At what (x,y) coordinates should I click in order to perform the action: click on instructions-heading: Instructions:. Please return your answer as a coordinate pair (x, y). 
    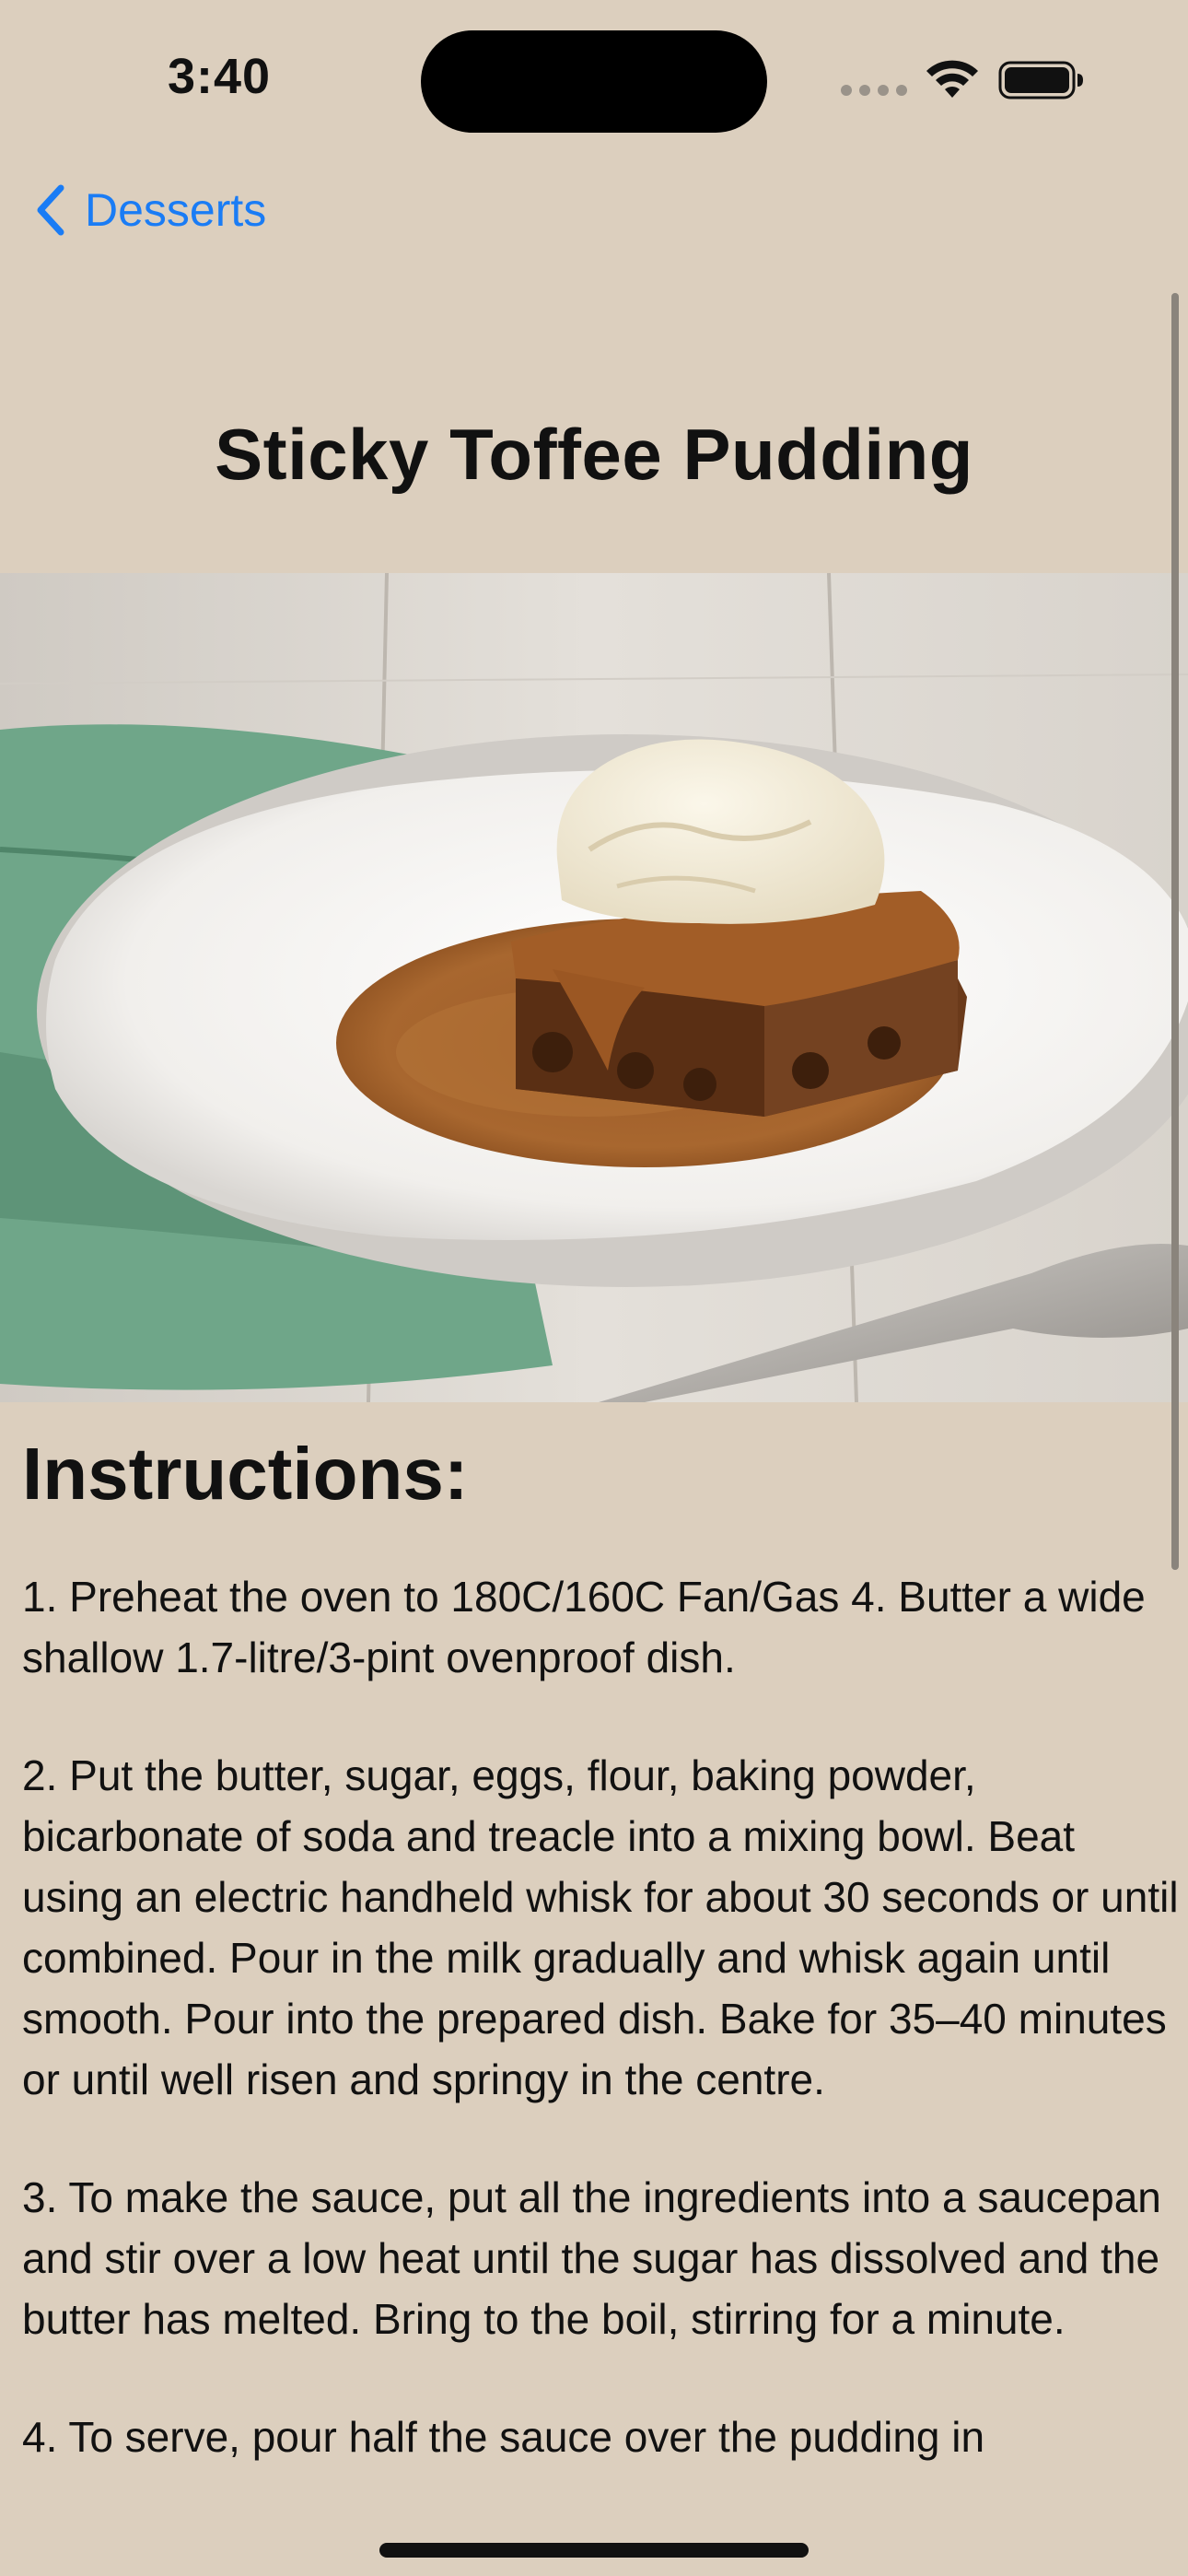
    Looking at the image, I should click on (246, 1474).